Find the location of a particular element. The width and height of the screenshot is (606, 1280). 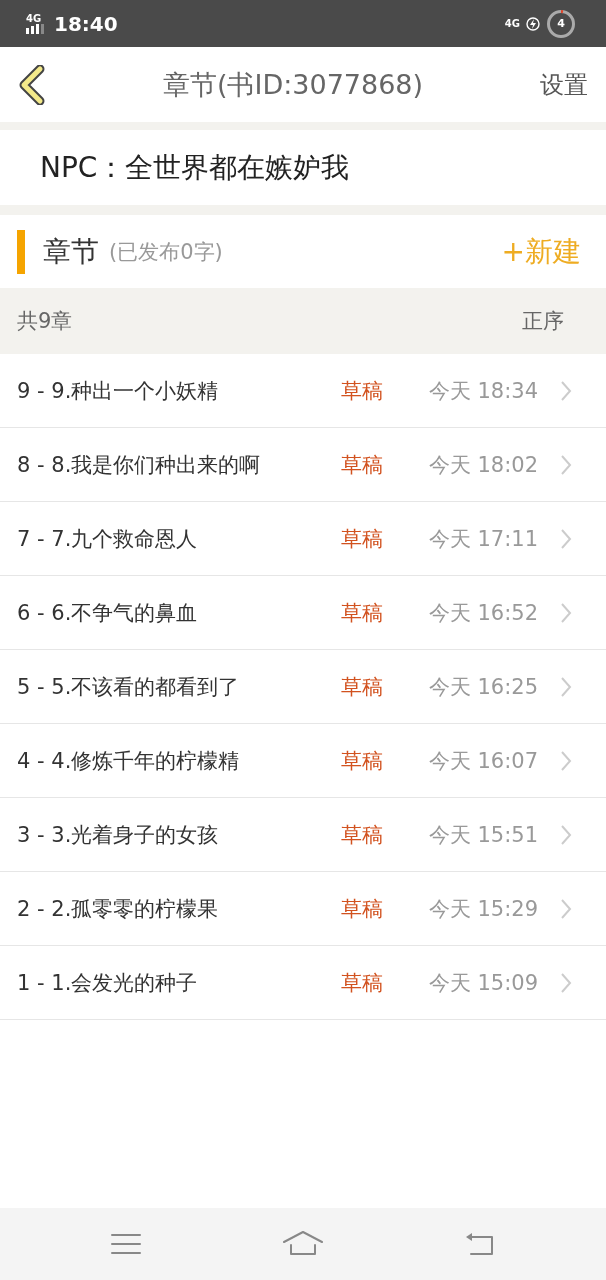

clock-time: 18:40 is located at coordinates (86, 23).